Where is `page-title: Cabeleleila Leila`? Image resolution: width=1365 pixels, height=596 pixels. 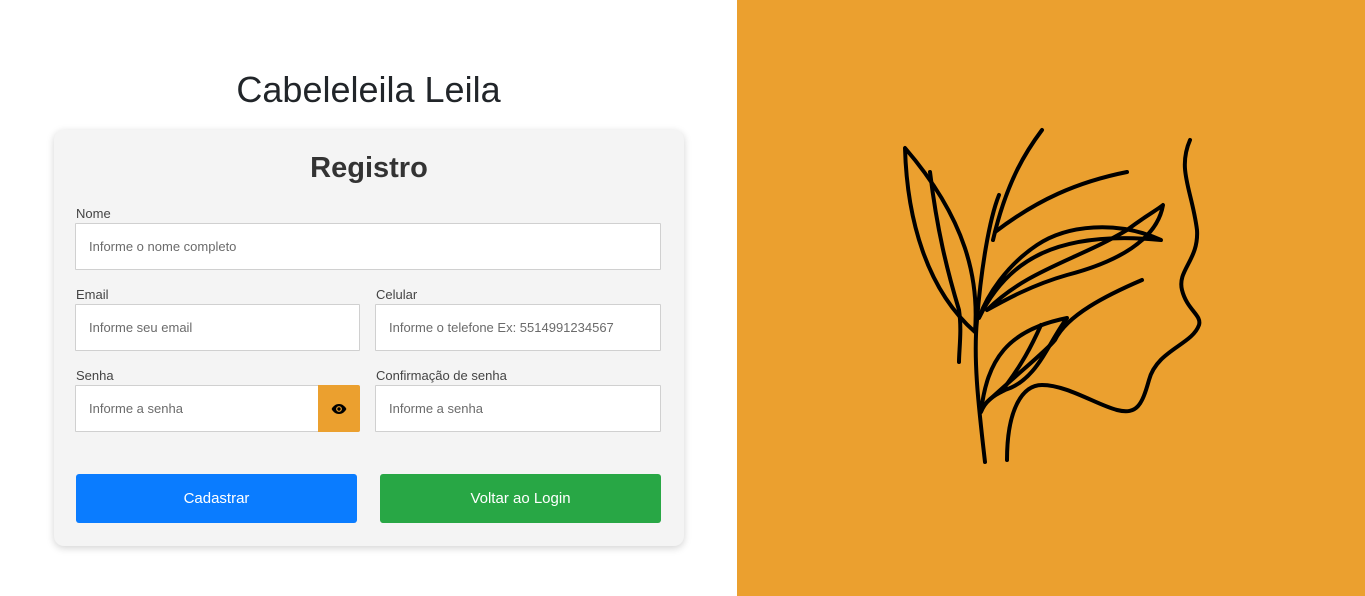
page-title: Cabeleleila Leila is located at coordinates (368, 89).